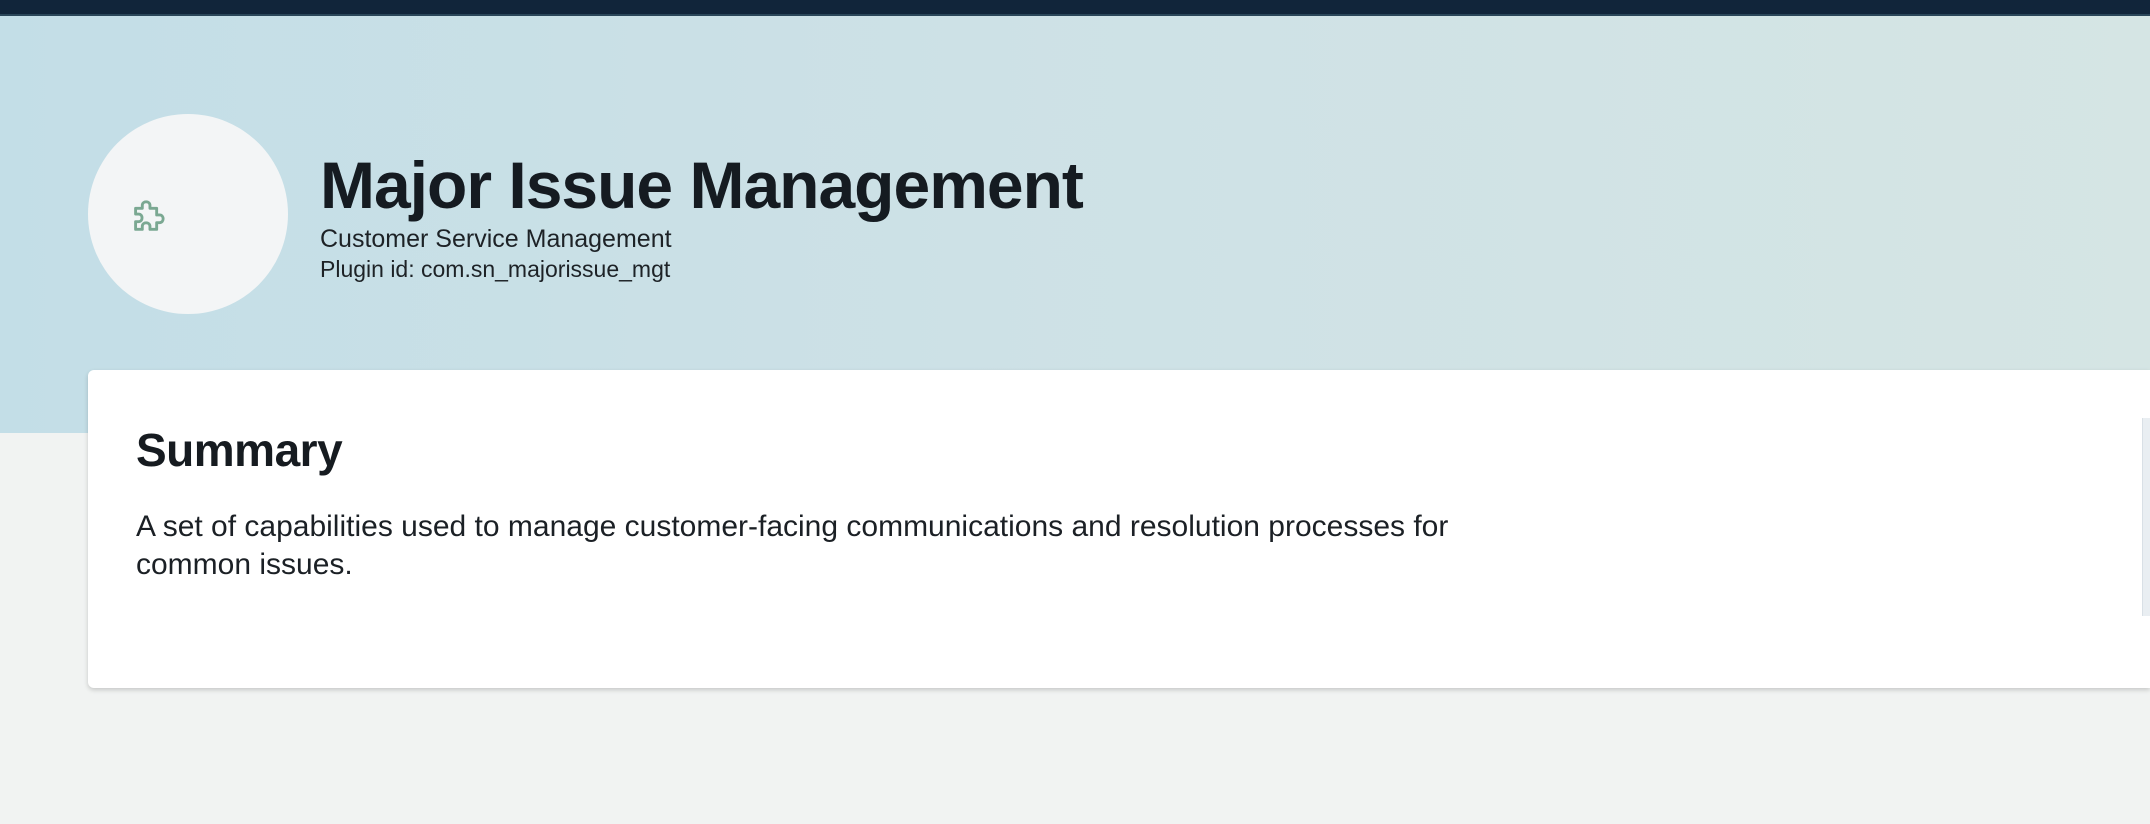 The height and width of the screenshot is (824, 2150). Describe the element at coordinates (239, 450) in the screenshot. I see `summary-title: Summary` at that location.